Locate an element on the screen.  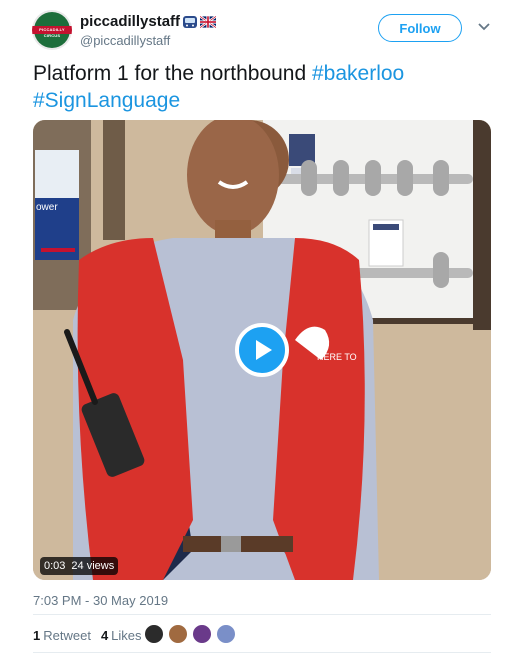
video-stats-badge: 0:03 24 views is located at coordinates (79, 566).